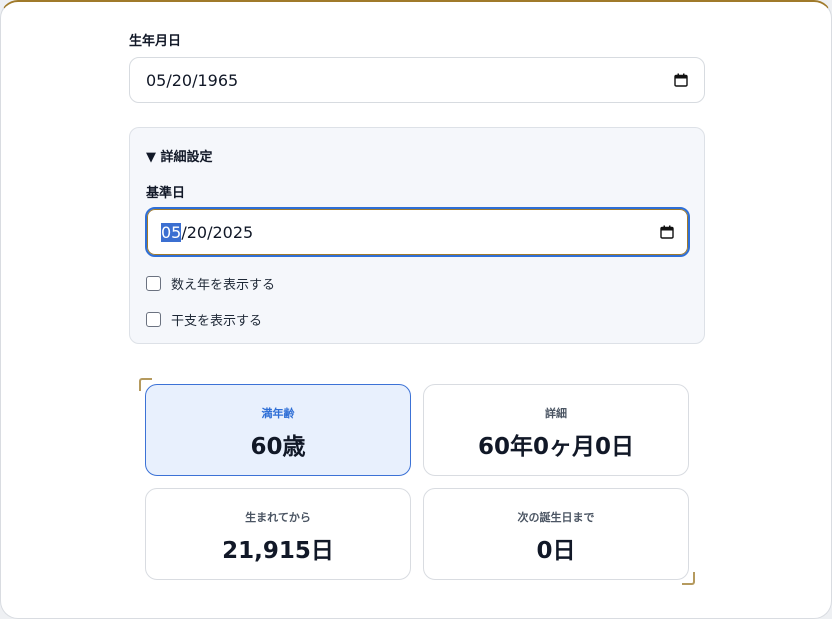 This screenshot has width=832, height=619. I want to click on eto-label: 干支を表示する, so click(217, 321).